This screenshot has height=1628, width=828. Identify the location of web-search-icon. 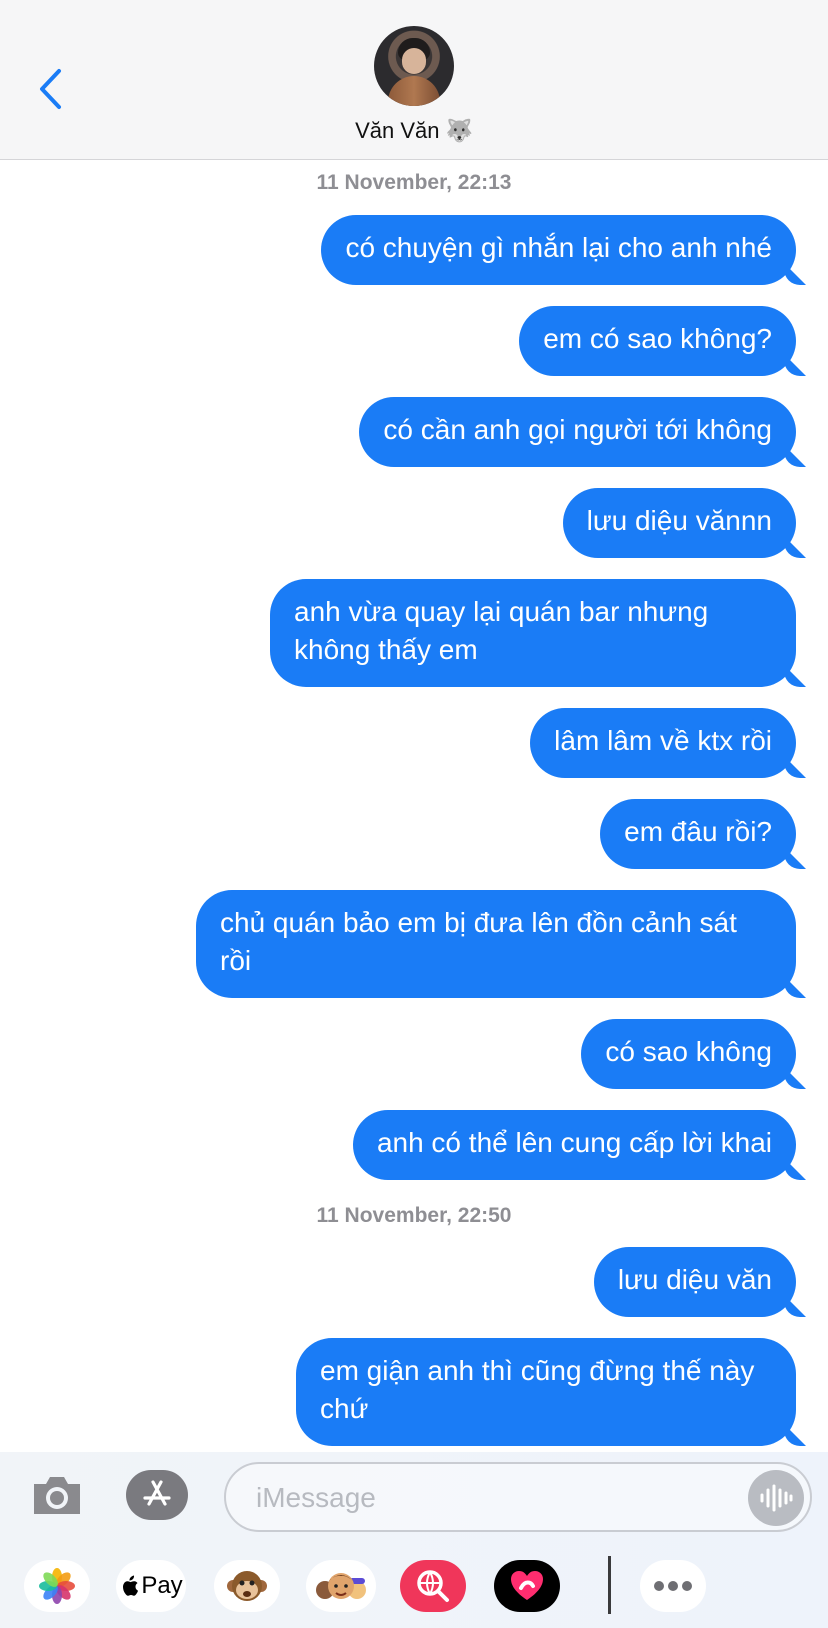
(433, 1586).